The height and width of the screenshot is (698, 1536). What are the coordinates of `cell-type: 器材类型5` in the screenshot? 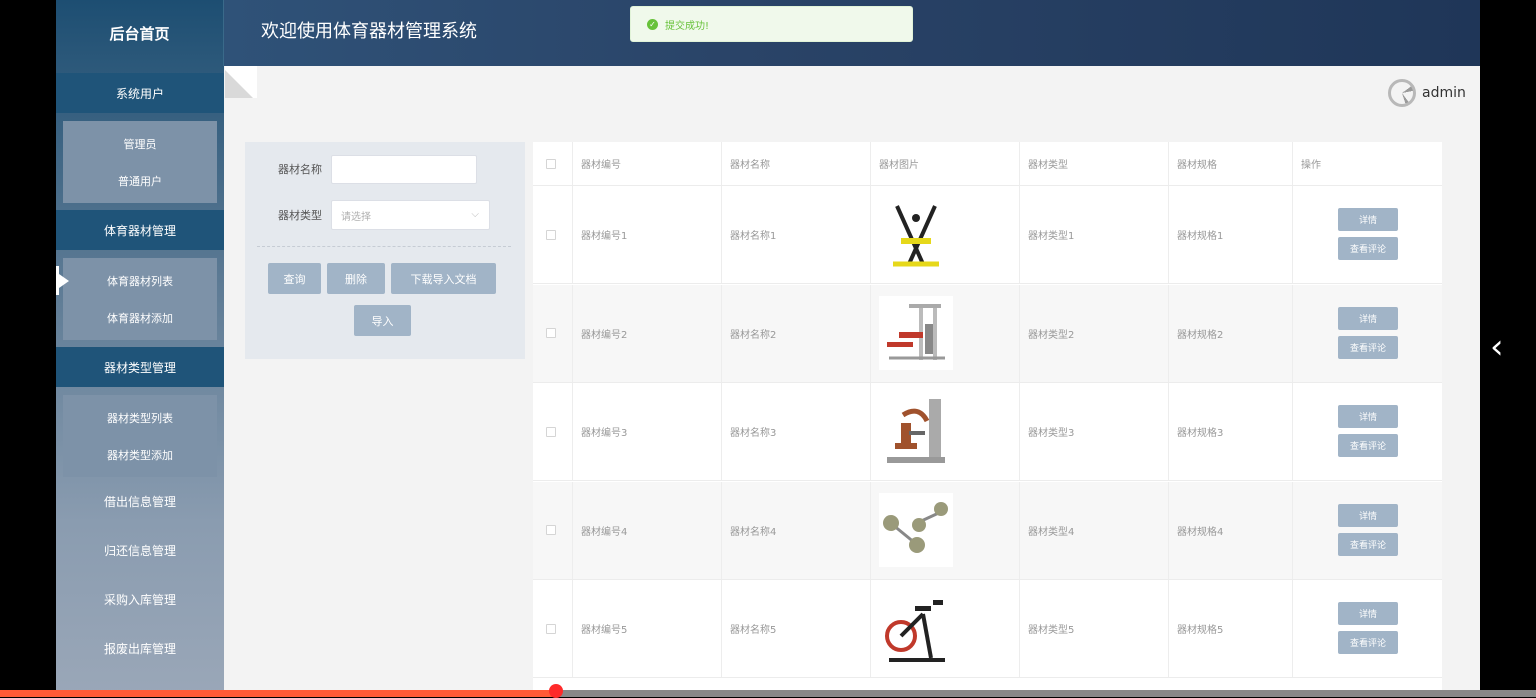 It's located at (1094, 628).